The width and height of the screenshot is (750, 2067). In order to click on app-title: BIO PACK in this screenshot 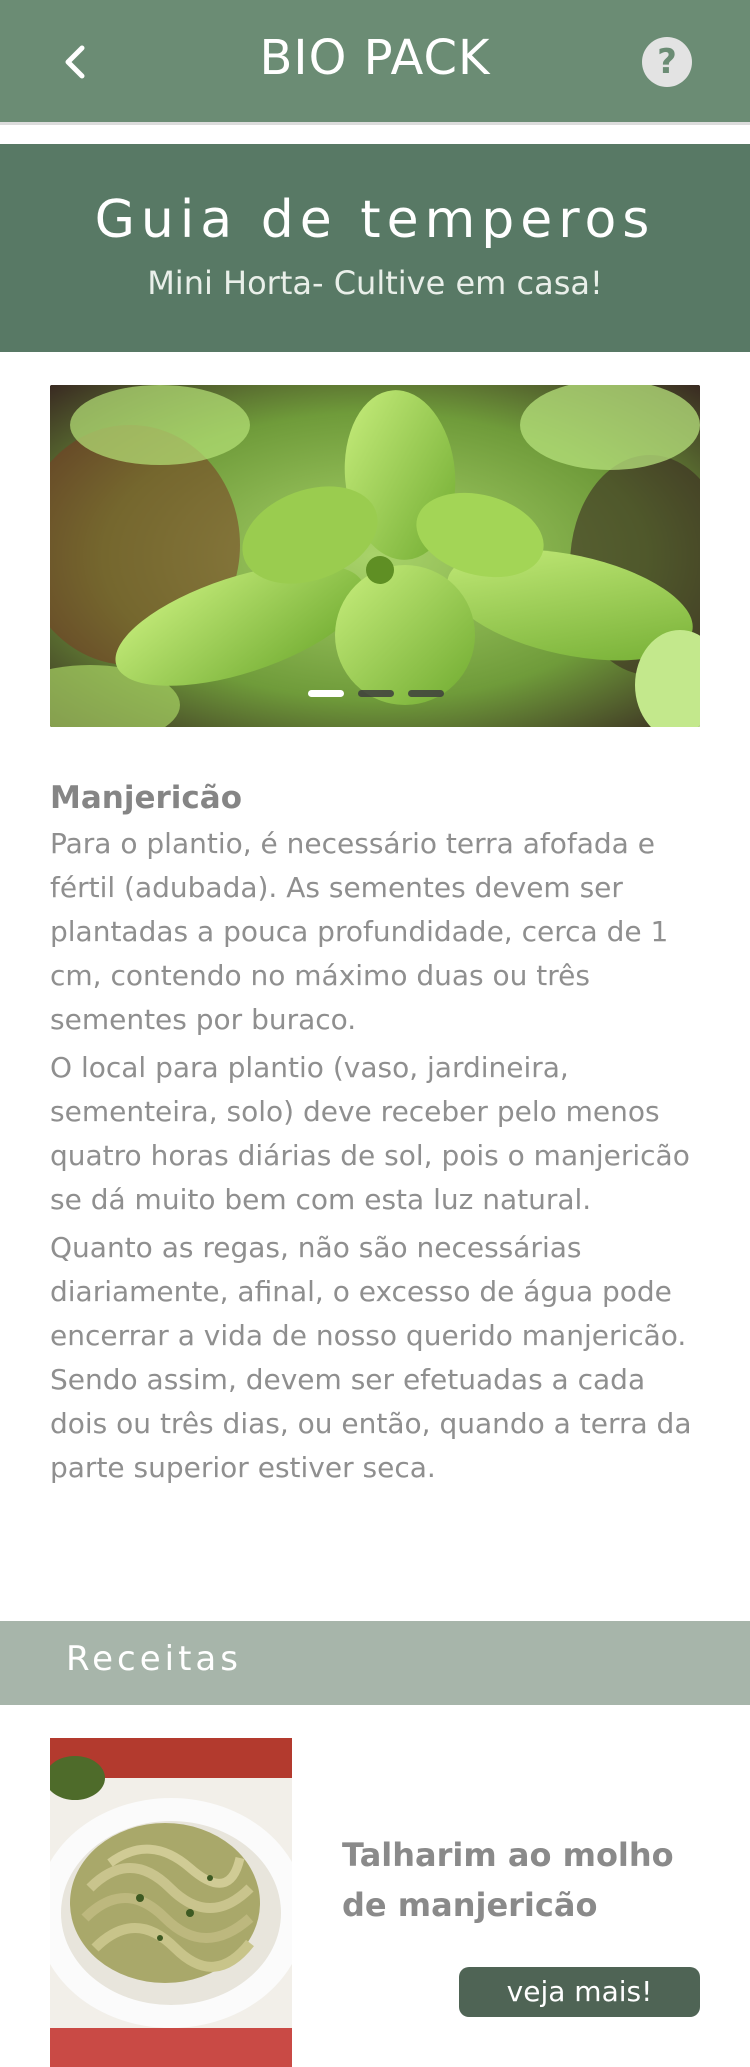, I will do `click(375, 58)`.